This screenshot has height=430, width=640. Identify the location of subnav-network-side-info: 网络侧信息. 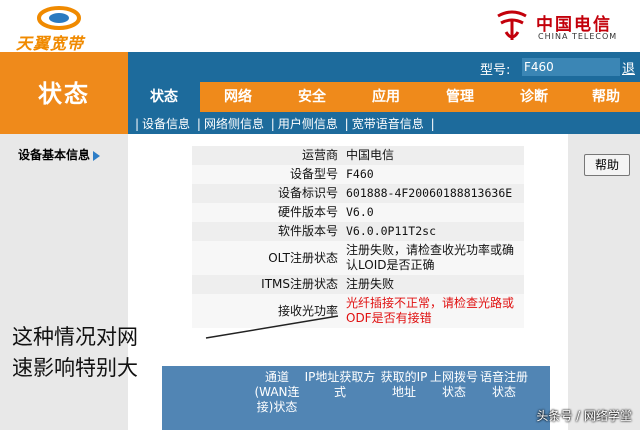
(234, 124).